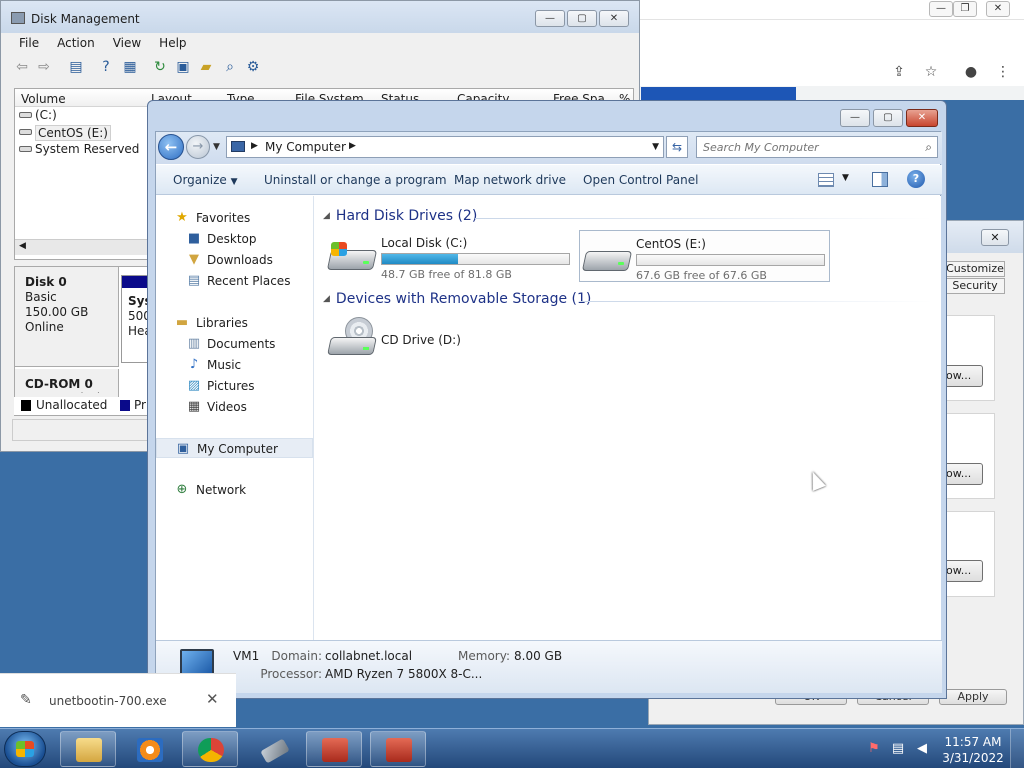 The height and width of the screenshot is (768, 1024). Describe the element at coordinates (26, 700) in the screenshot. I see `download-file-icon: ✎` at that location.